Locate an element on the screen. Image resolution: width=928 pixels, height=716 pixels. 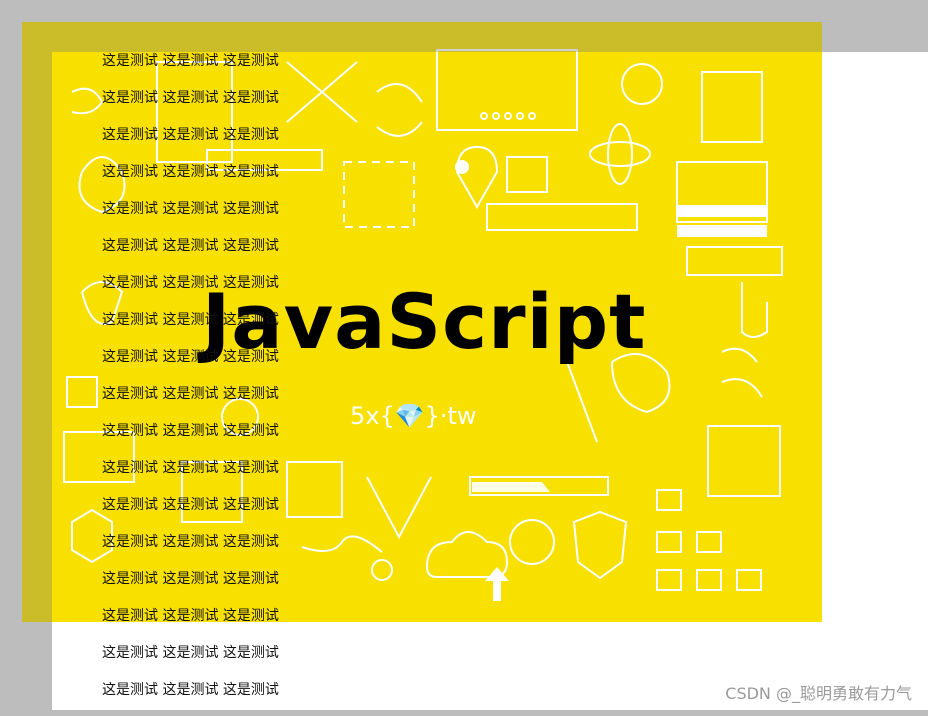
ok-window-doodle is located at coordinates (744, 461).